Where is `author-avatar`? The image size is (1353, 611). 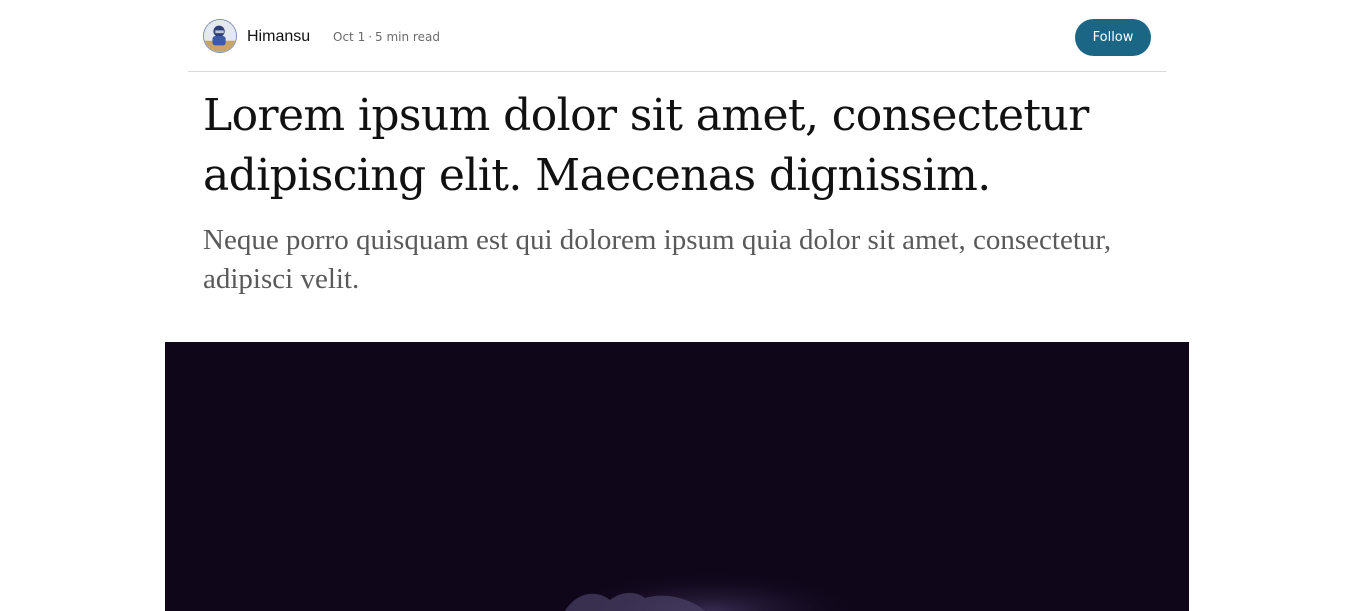 author-avatar is located at coordinates (220, 36).